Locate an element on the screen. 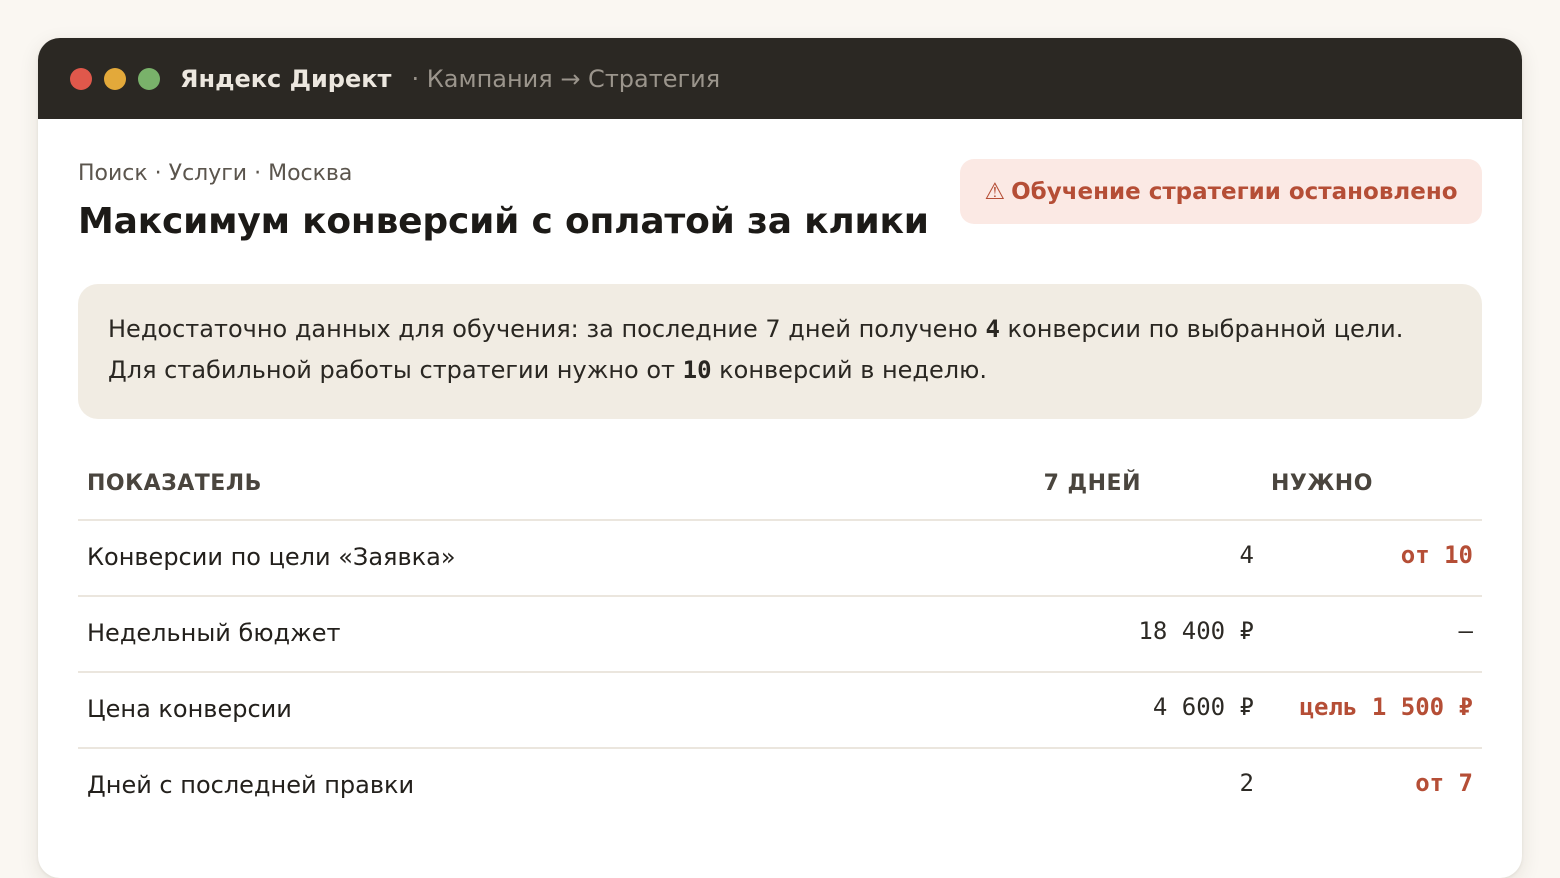 This screenshot has width=1560, height=878. app-title: Яндекс Директ is located at coordinates (286, 78).